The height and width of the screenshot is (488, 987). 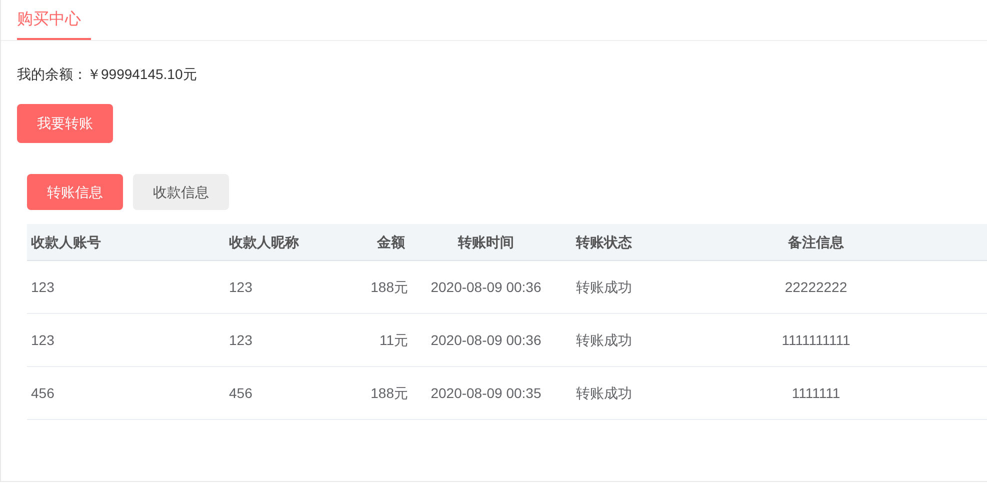 I want to click on tab: 收款信息, so click(x=181, y=192).